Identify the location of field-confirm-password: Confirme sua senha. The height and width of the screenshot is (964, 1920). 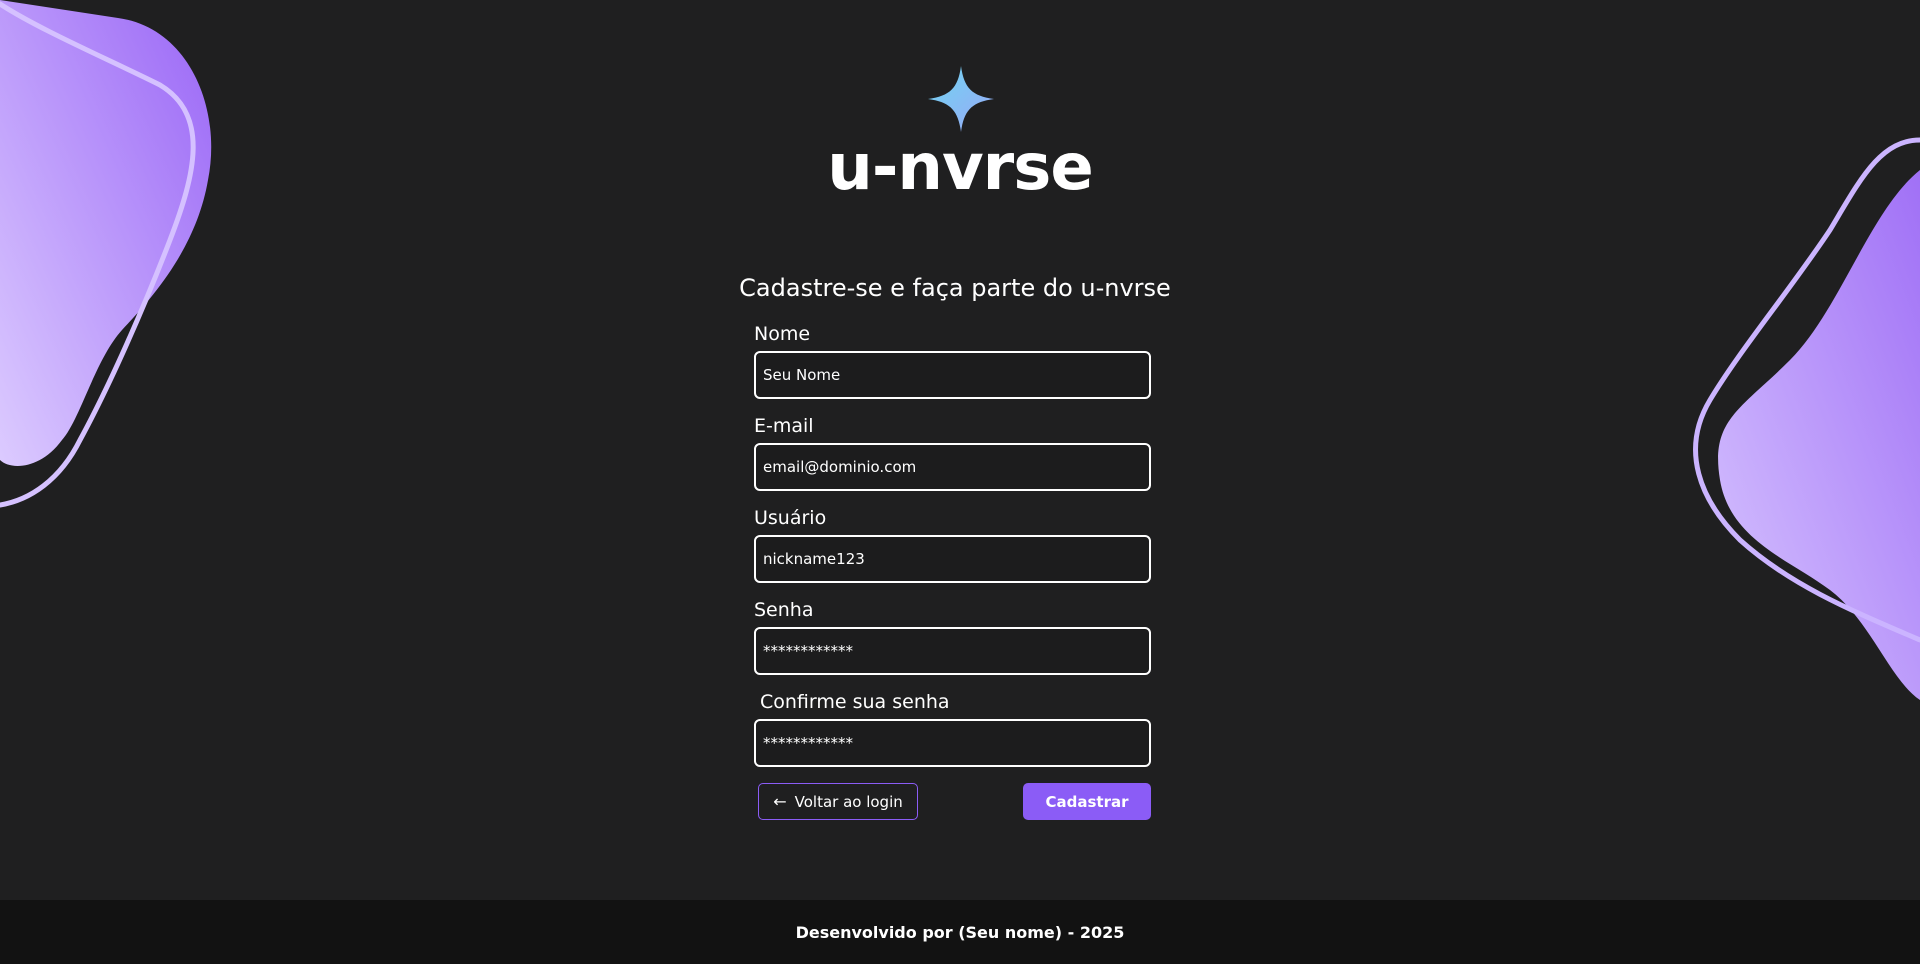
(953, 736).